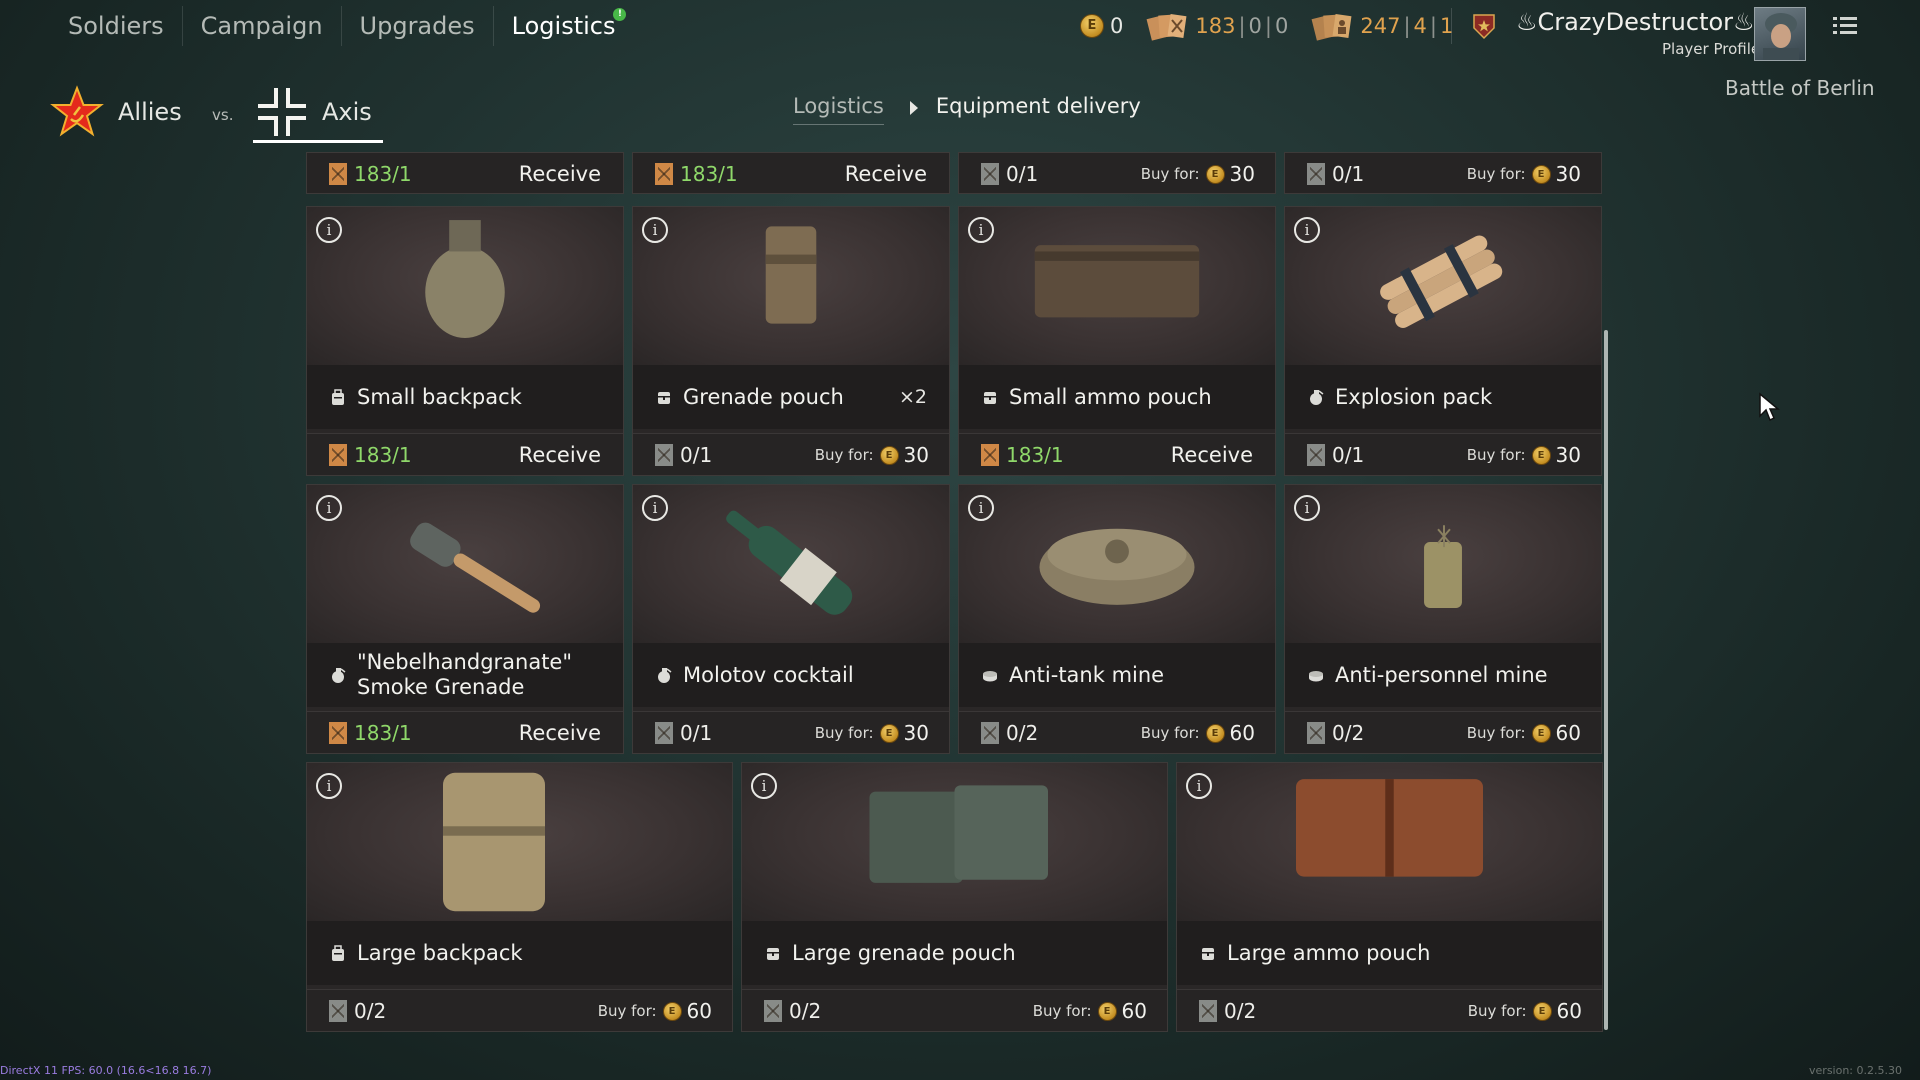 The image size is (1920, 1080). I want to click on equipment-card: i Grenade pouch ×2 0/1 Buy for: E 30, so click(791, 341).